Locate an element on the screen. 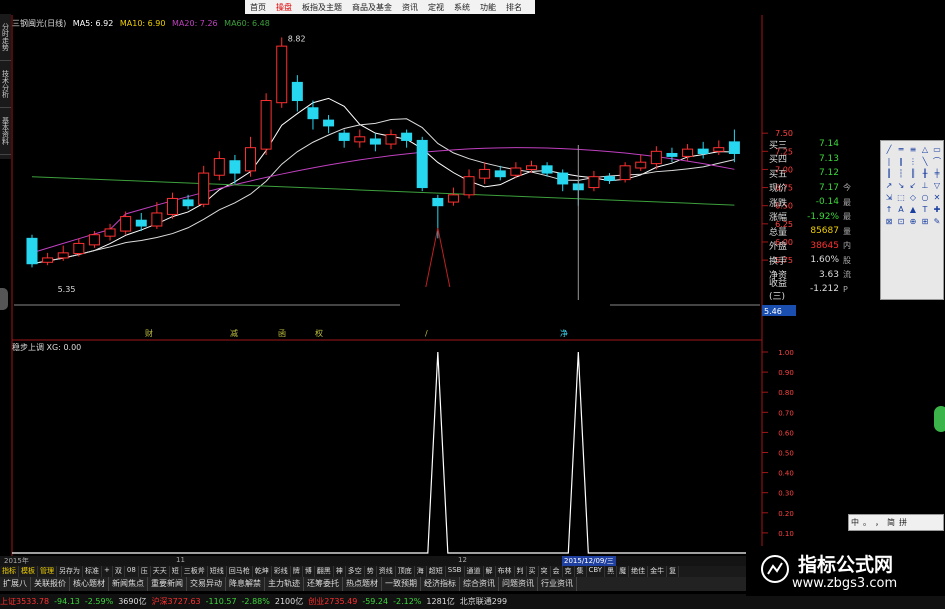 The height and width of the screenshot is (609, 945). func-bar-item: 双 is located at coordinates (119, 571).